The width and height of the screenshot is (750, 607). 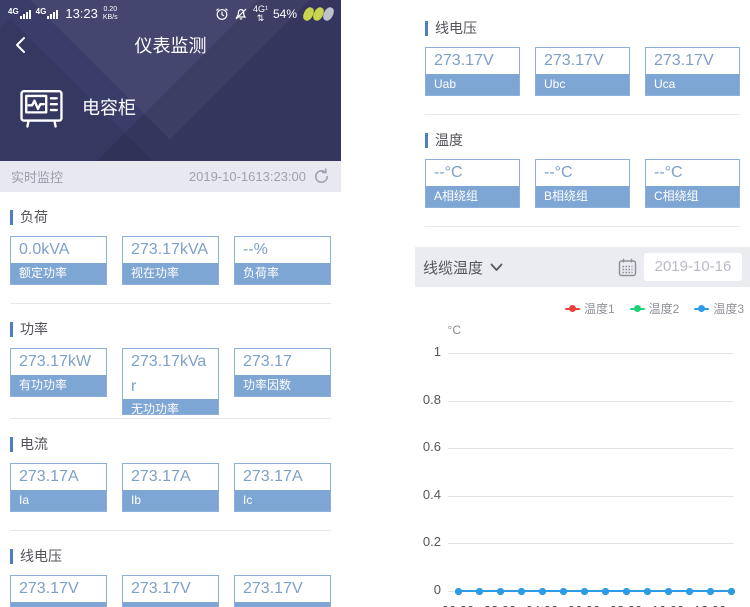 I want to click on metric-card: 273.17V Uca, so click(x=282, y=591).